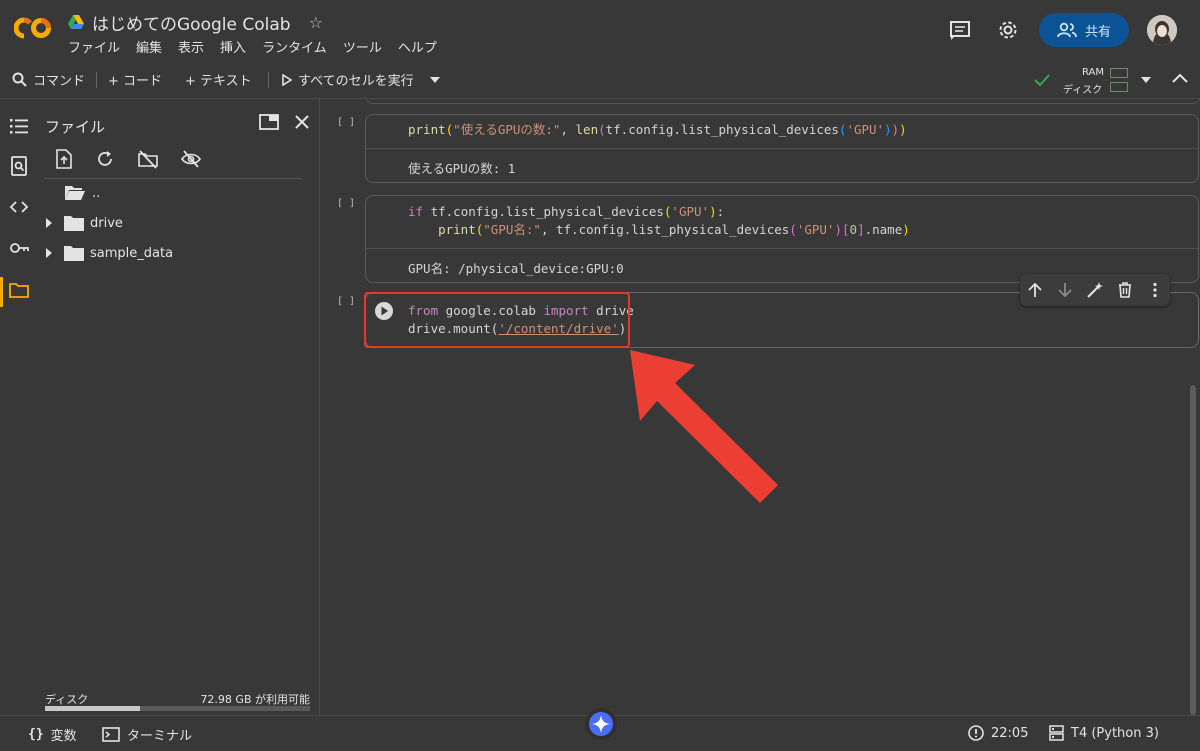  I want to click on hide-hidden-files-icon, so click(191, 159).